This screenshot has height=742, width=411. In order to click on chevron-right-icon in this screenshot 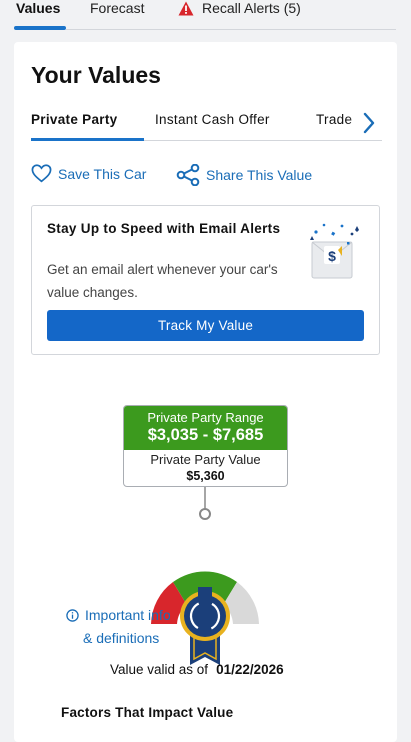, I will do `click(369, 123)`.